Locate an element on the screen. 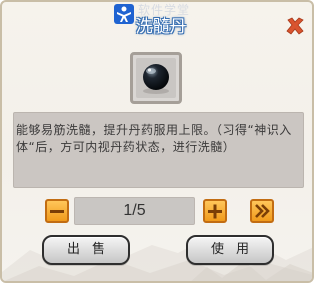  plus-icon is located at coordinates (215, 211).